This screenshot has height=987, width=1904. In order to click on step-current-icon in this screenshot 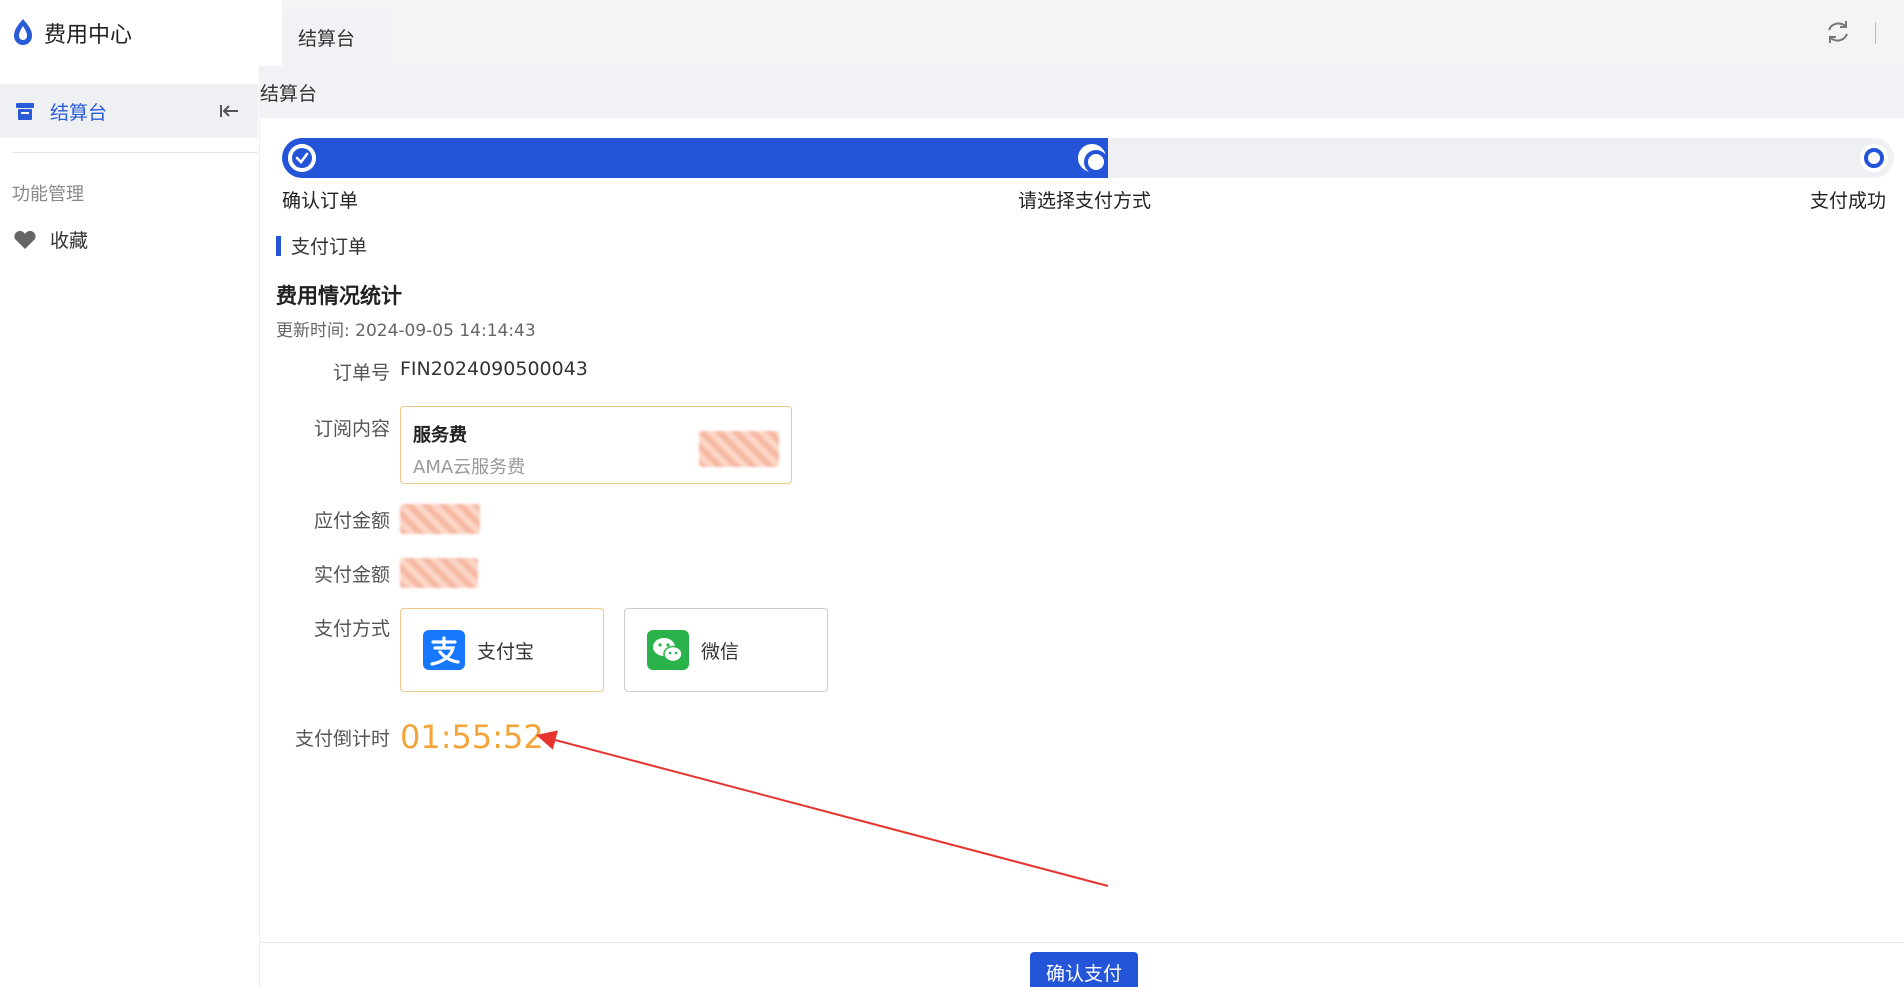, I will do `click(1093, 159)`.